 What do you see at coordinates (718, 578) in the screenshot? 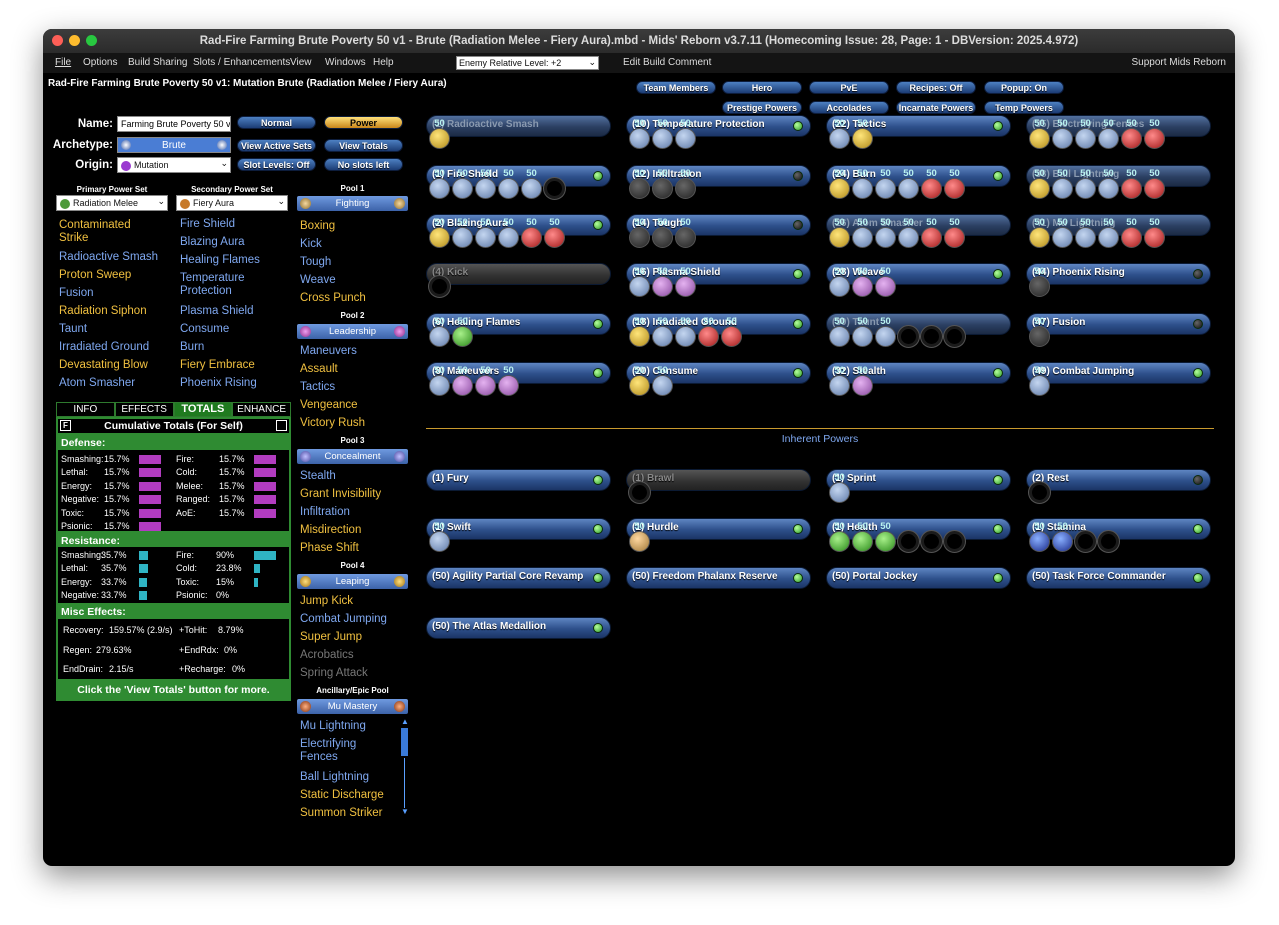
I see `power-slot-button: (50) Freedom Phalanx Reserve` at bounding box center [718, 578].